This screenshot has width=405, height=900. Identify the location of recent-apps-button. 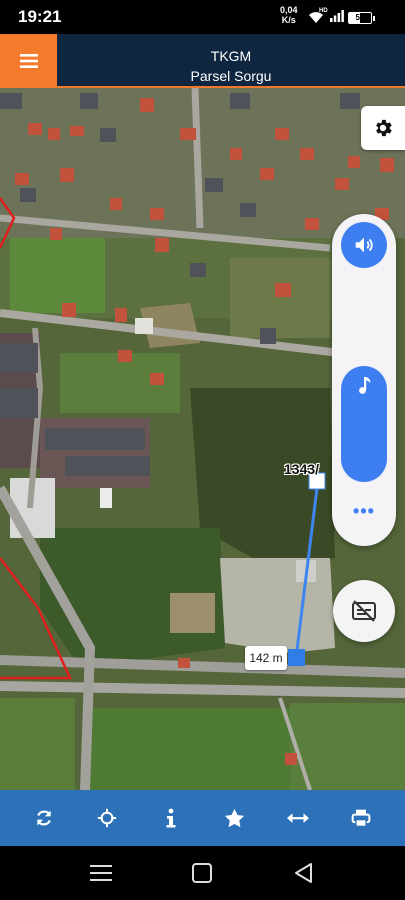
(101, 873).